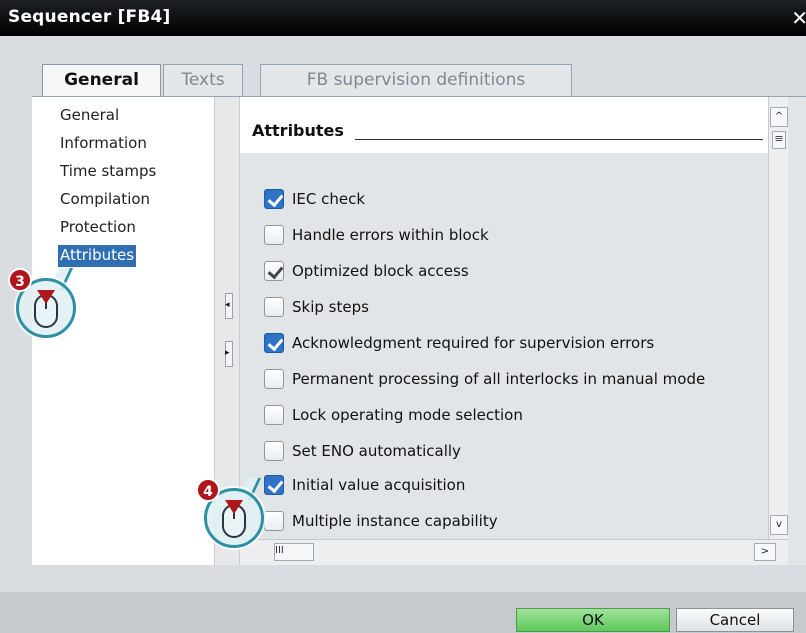  What do you see at coordinates (379, 485) in the screenshot?
I see `checkbox-label: Initial value acquisition` at bounding box center [379, 485].